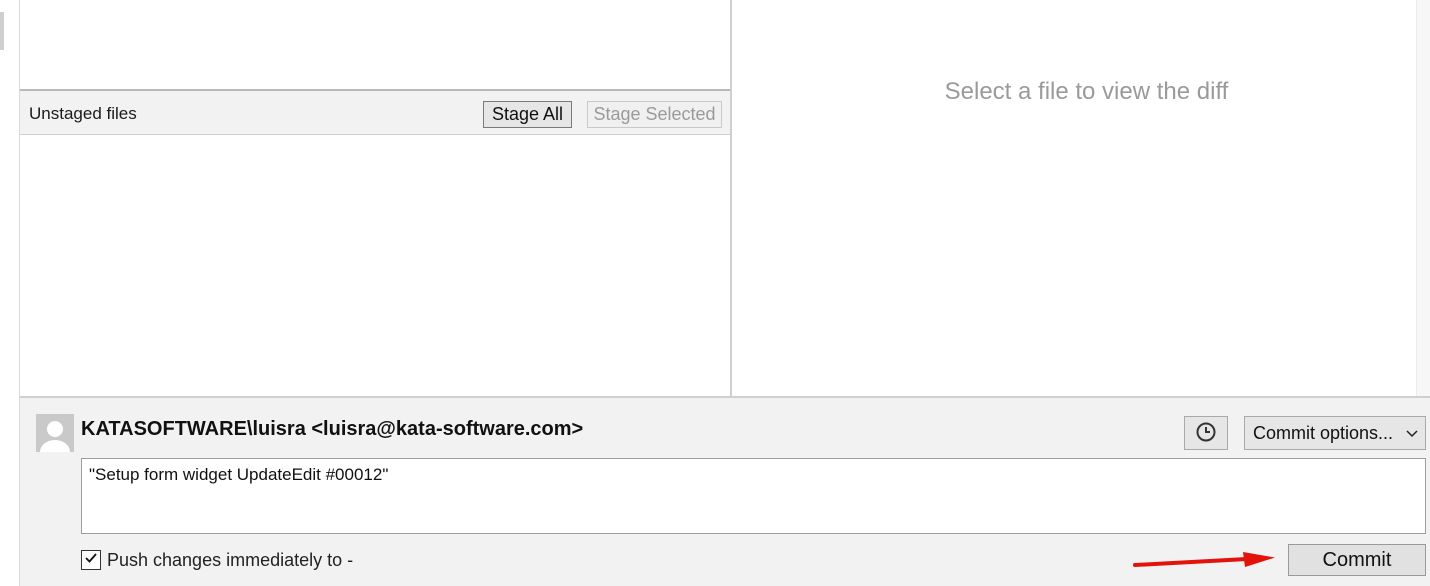  What do you see at coordinates (375, 45) in the screenshot?
I see `staged-files-list` at bounding box center [375, 45].